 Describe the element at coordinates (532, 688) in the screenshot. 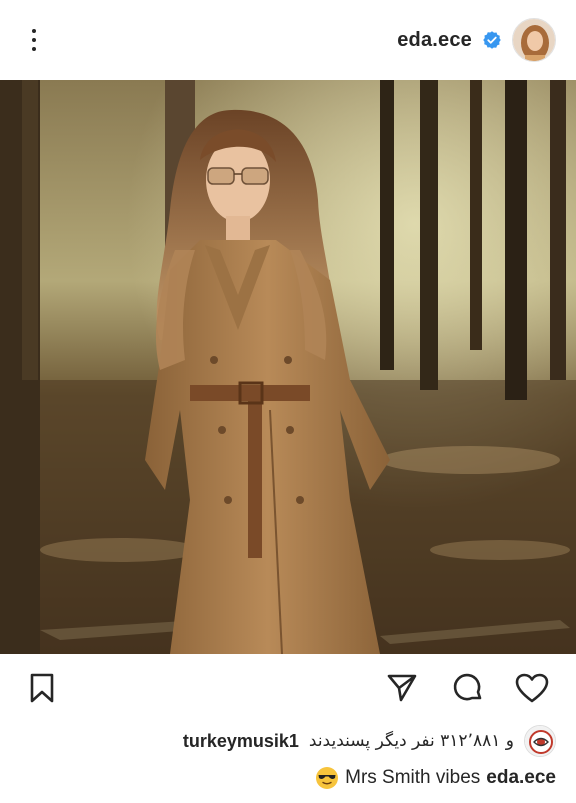

I see `heart-icon` at that location.